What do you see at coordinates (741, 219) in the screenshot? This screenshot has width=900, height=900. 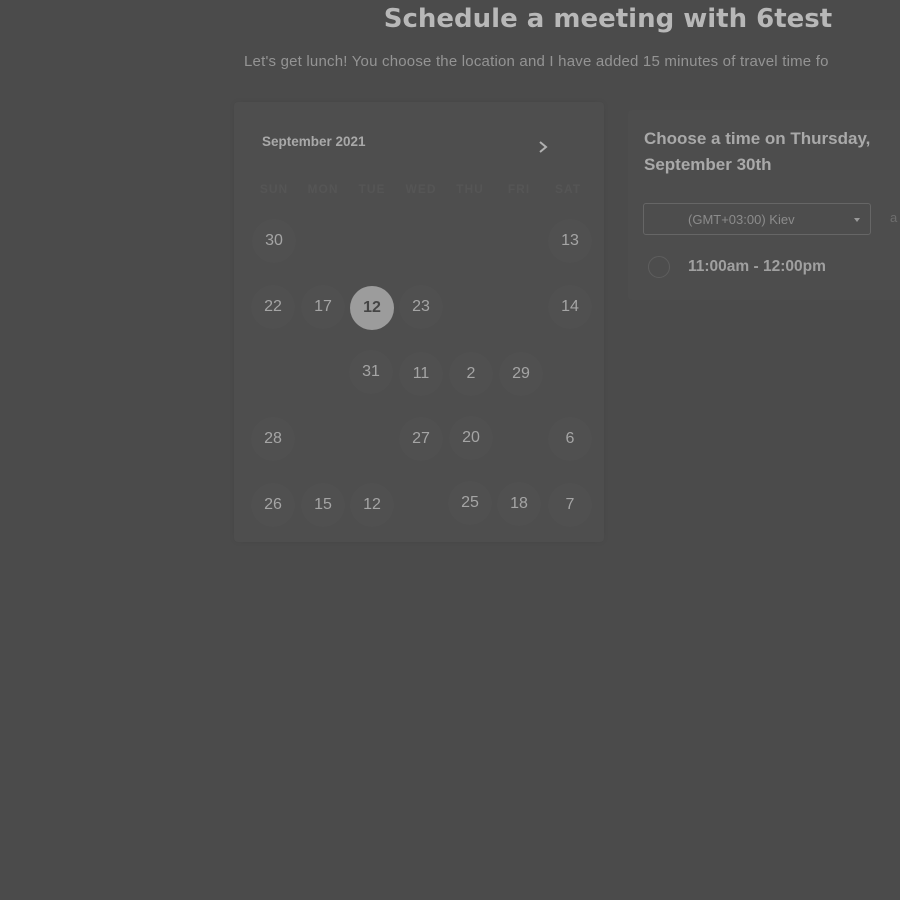 I see `timezone-value: (GMT+03:00) Kiev` at bounding box center [741, 219].